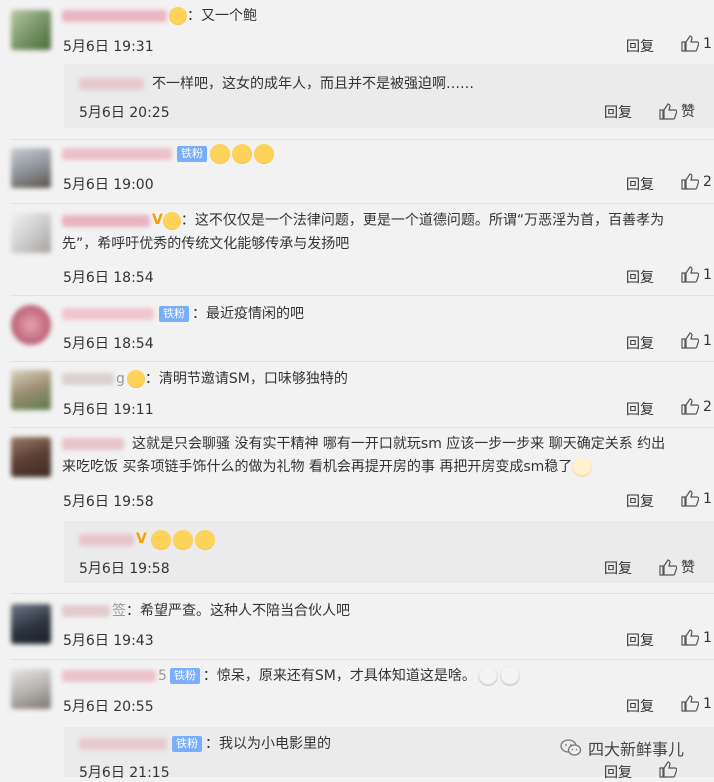 The height and width of the screenshot is (782, 714). Describe the element at coordinates (268, 744) in the screenshot. I see `comment-text: ：我以为小电影里的` at that location.